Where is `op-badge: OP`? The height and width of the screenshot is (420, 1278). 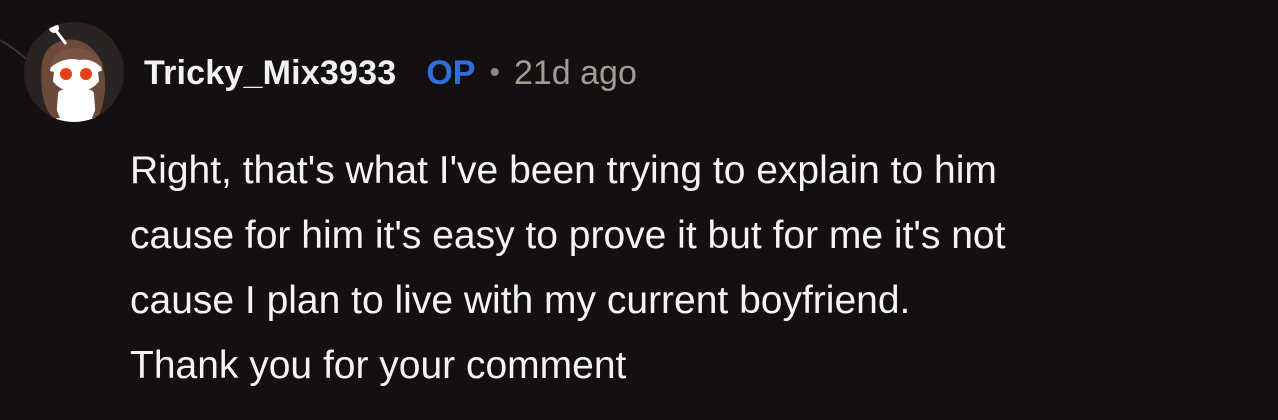
op-badge: OP is located at coordinates (451, 72).